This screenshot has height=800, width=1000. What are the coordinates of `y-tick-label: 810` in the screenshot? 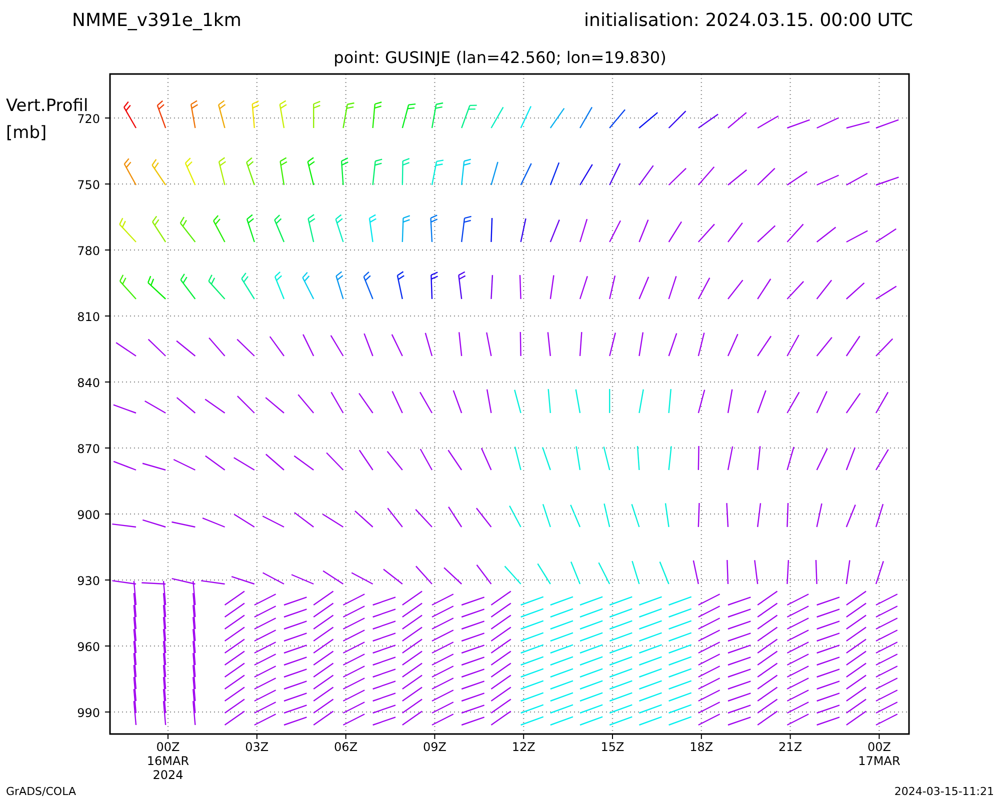 It's located at (88, 317).